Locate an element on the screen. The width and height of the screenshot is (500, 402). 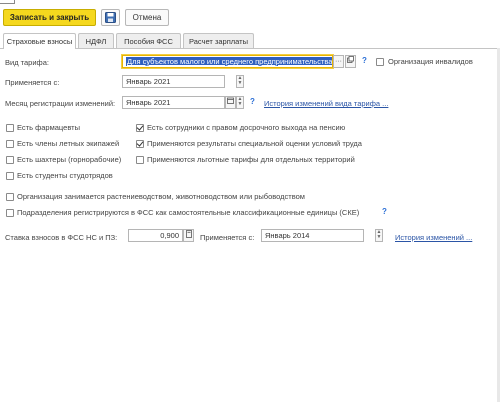
rate-calculator-button is located at coordinates (188, 235).